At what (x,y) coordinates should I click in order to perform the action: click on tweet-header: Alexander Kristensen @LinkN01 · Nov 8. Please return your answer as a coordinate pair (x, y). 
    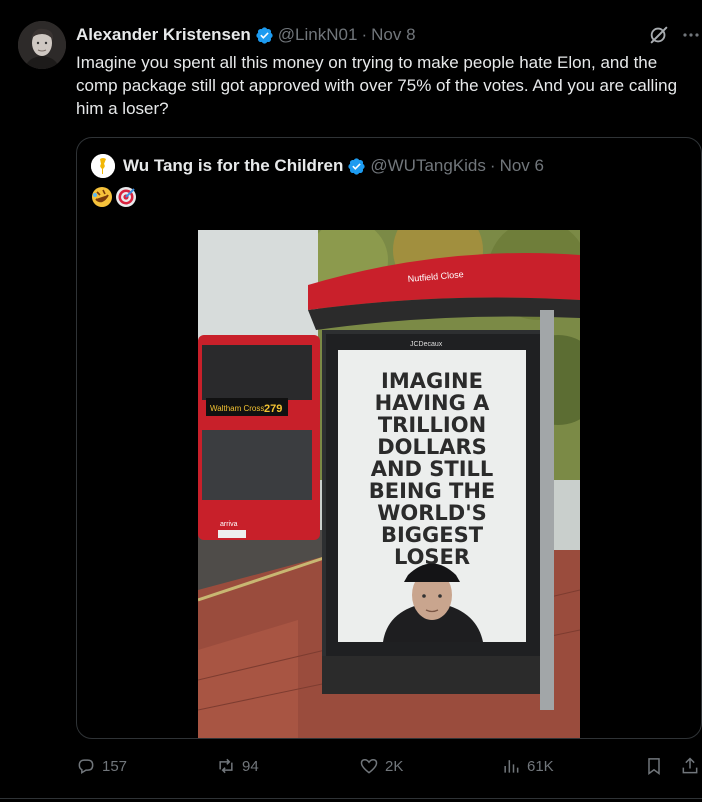
    Looking at the image, I should click on (246, 35).